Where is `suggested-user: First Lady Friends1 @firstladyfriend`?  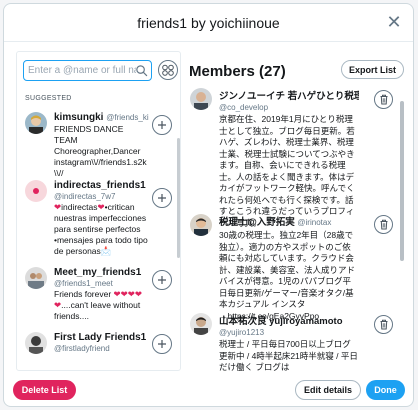 suggested-user: First Lady Friends1 @firstladyfriend is located at coordinates (98, 351).